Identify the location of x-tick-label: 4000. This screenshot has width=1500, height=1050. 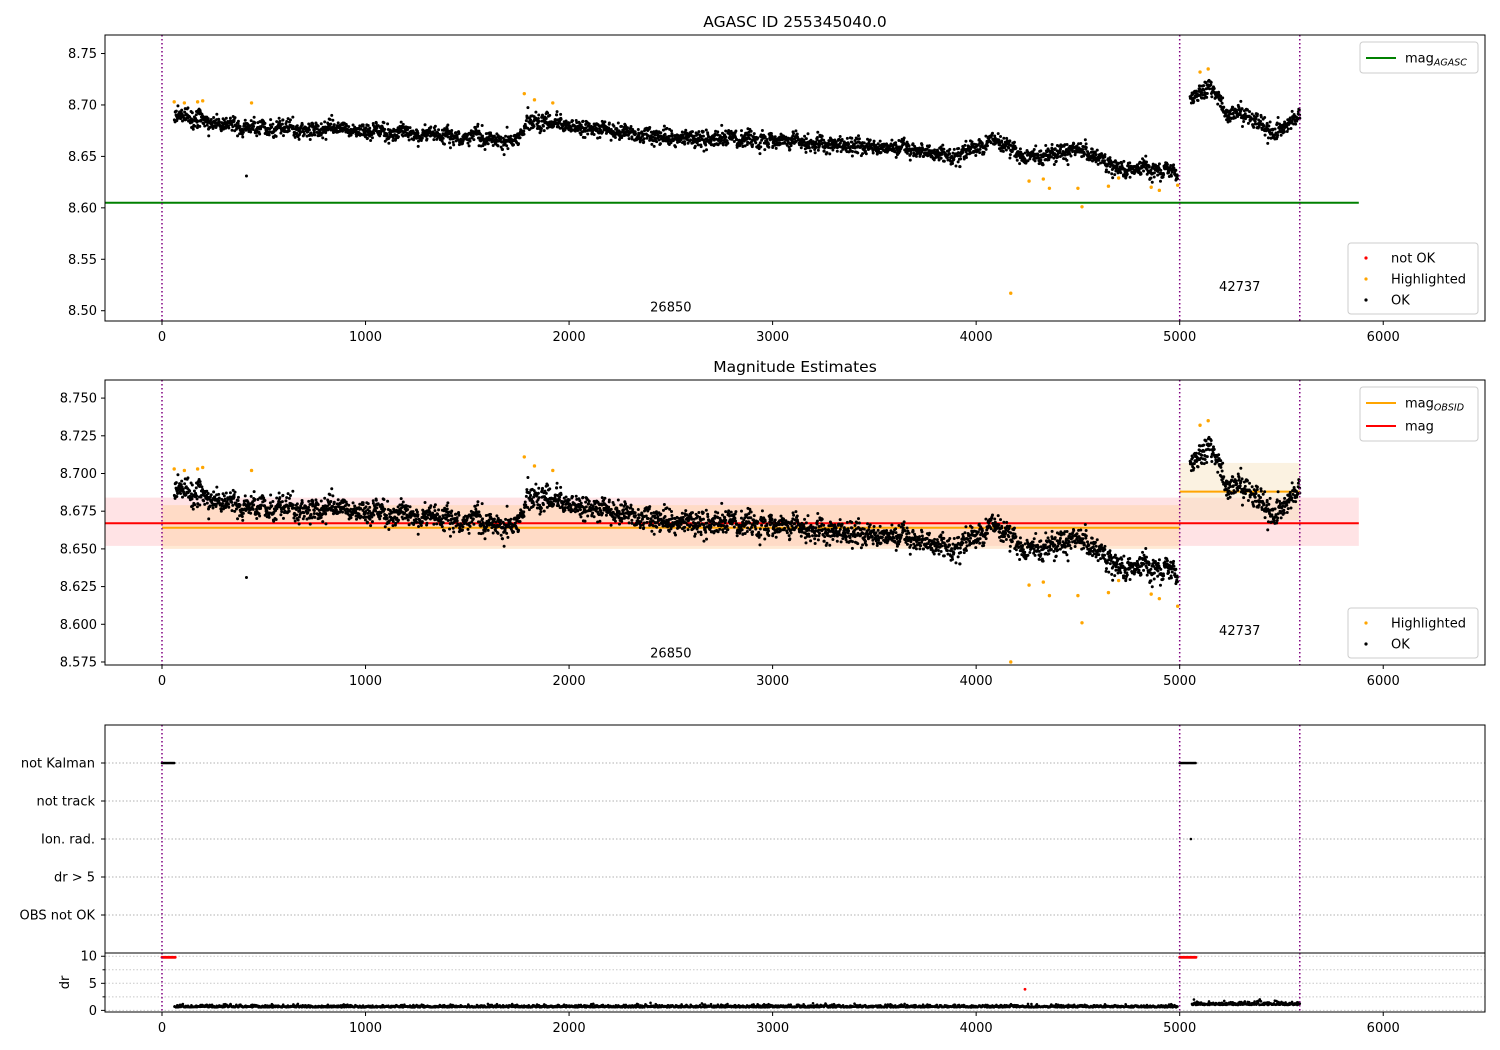
(976, 337).